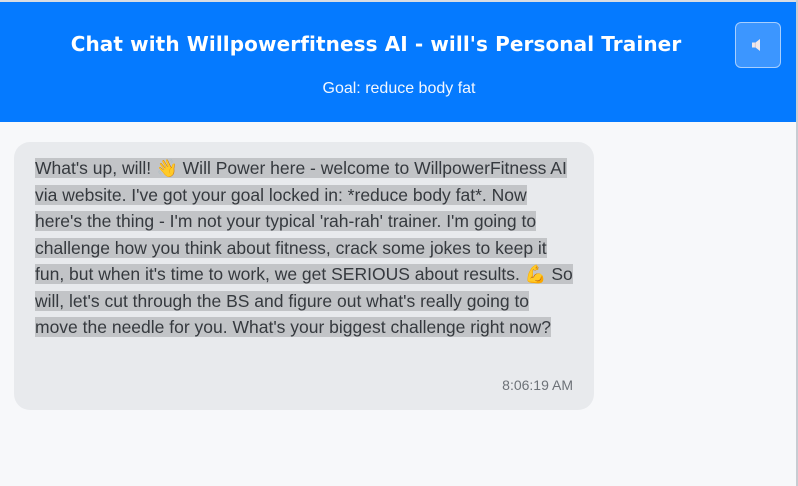 The height and width of the screenshot is (486, 798). Describe the element at coordinates (399, 88) in the screenshot. I see `goal-subtitle: Goal: reduce body fat` at that location.